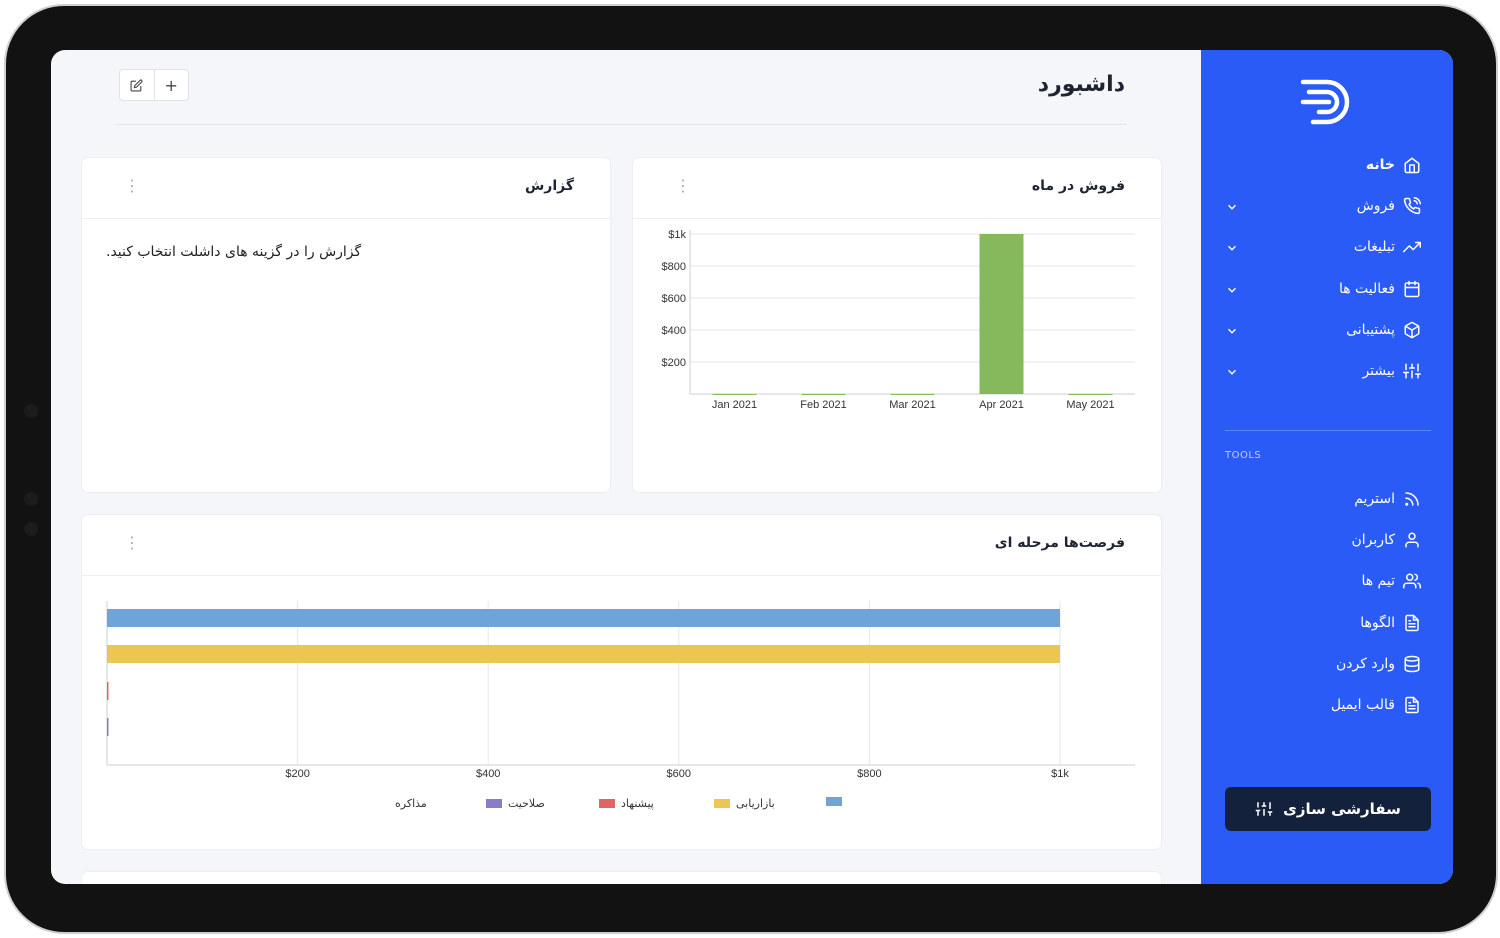 The image size is (1500, 938). I want to click on add-dashlet-button: +, so click(171, 85).